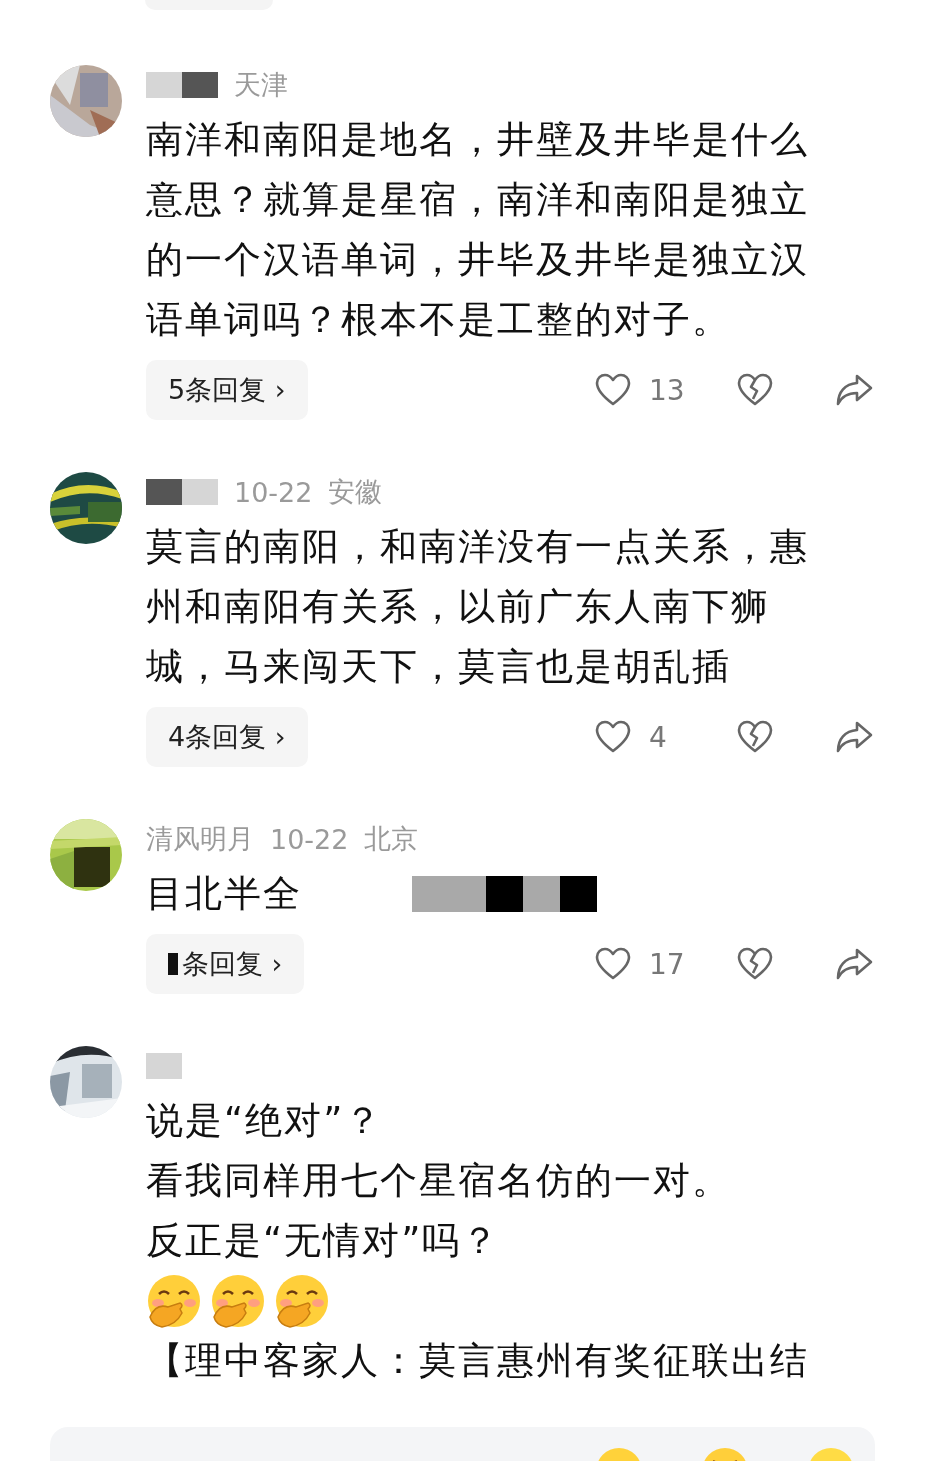  Describe the element at coordinates (658, 737) in the screenshot. I see `like-count: 4` at that location.